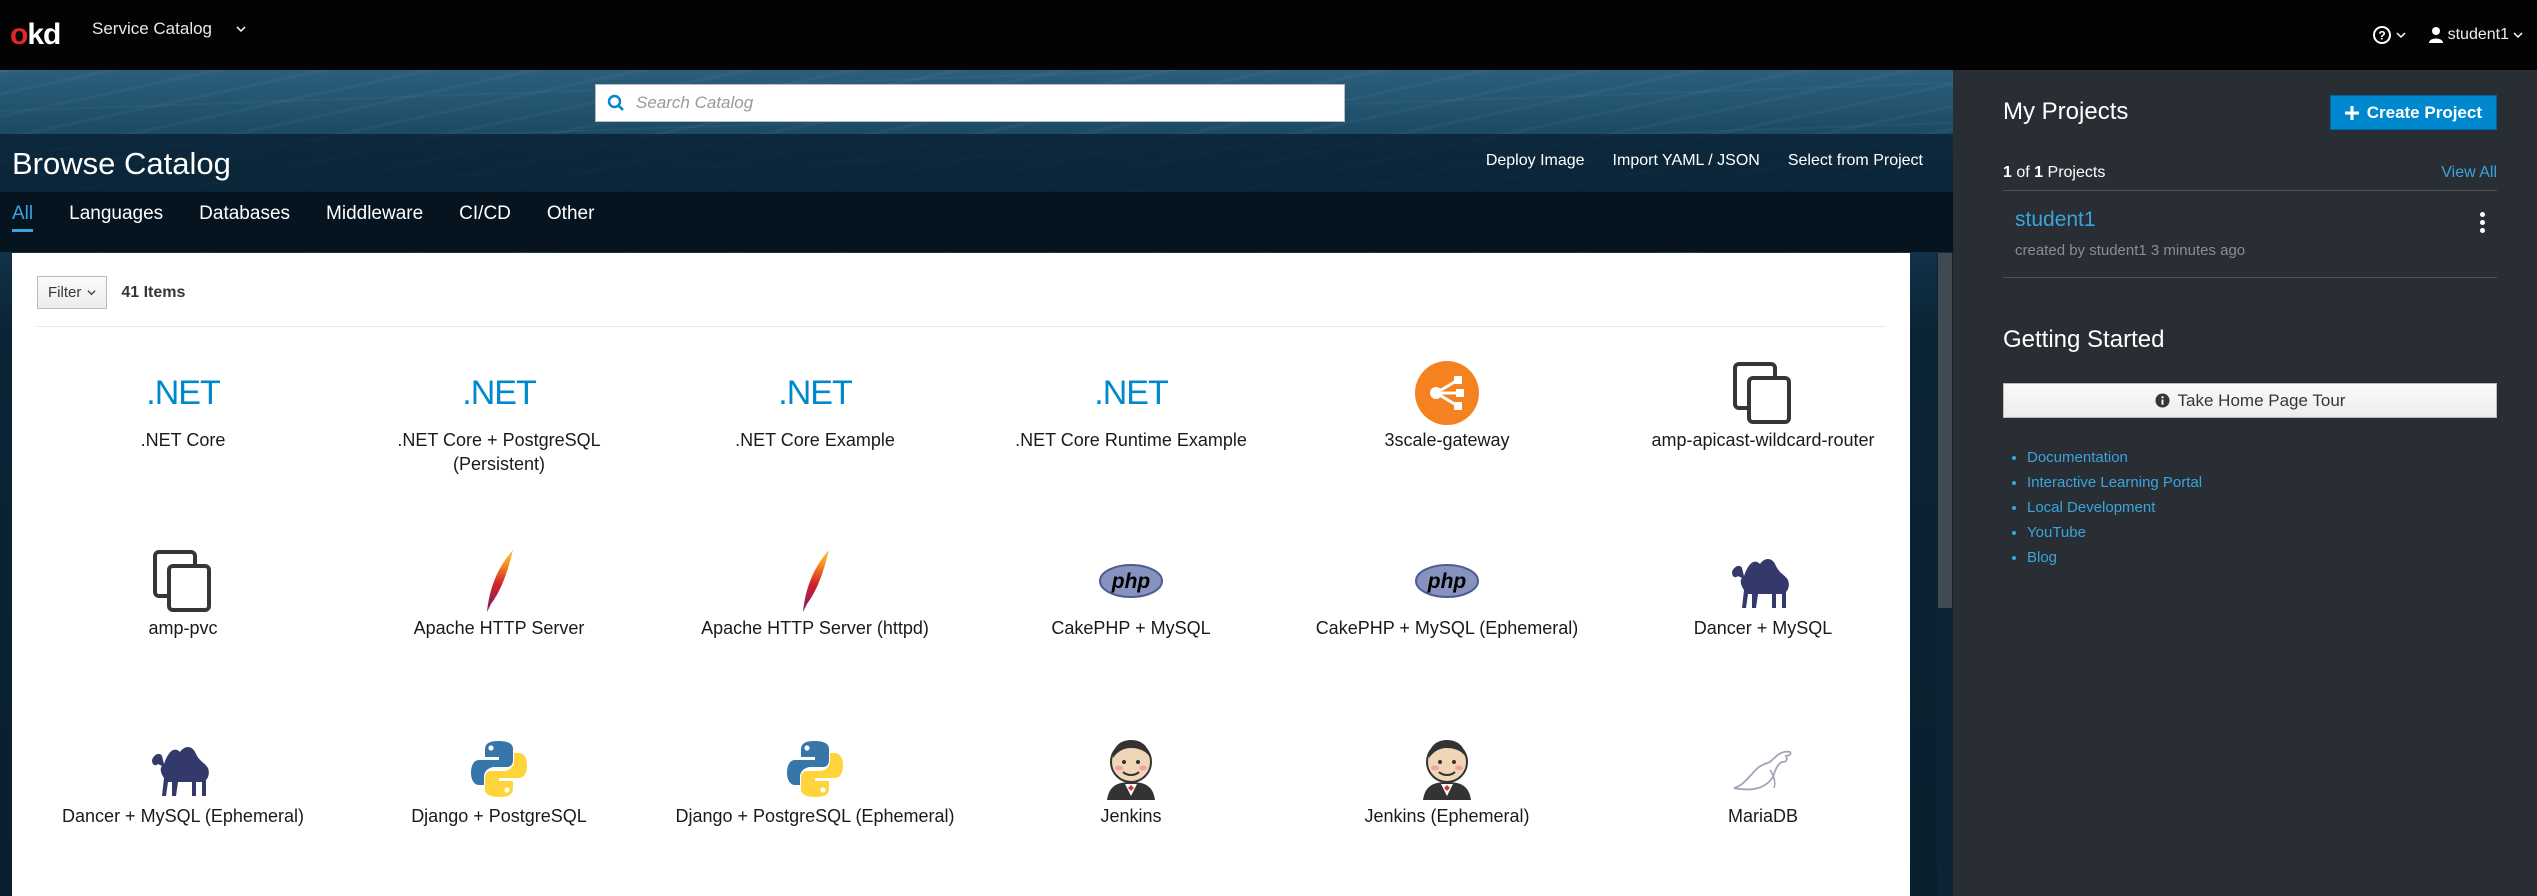 This screenshot has width=2537, height=896. Describe the element at coordinates (116, 211) in the screenshot. I see `tab-languages: Languages` at that location.